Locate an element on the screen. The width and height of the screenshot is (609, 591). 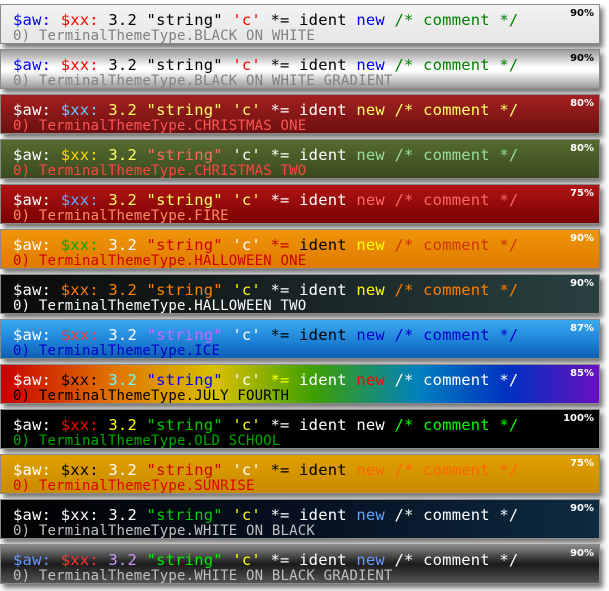
theme-name-label: 0) TerminalThemeType.HALLOWEEN_ONE is located at coordinates (160, 261).